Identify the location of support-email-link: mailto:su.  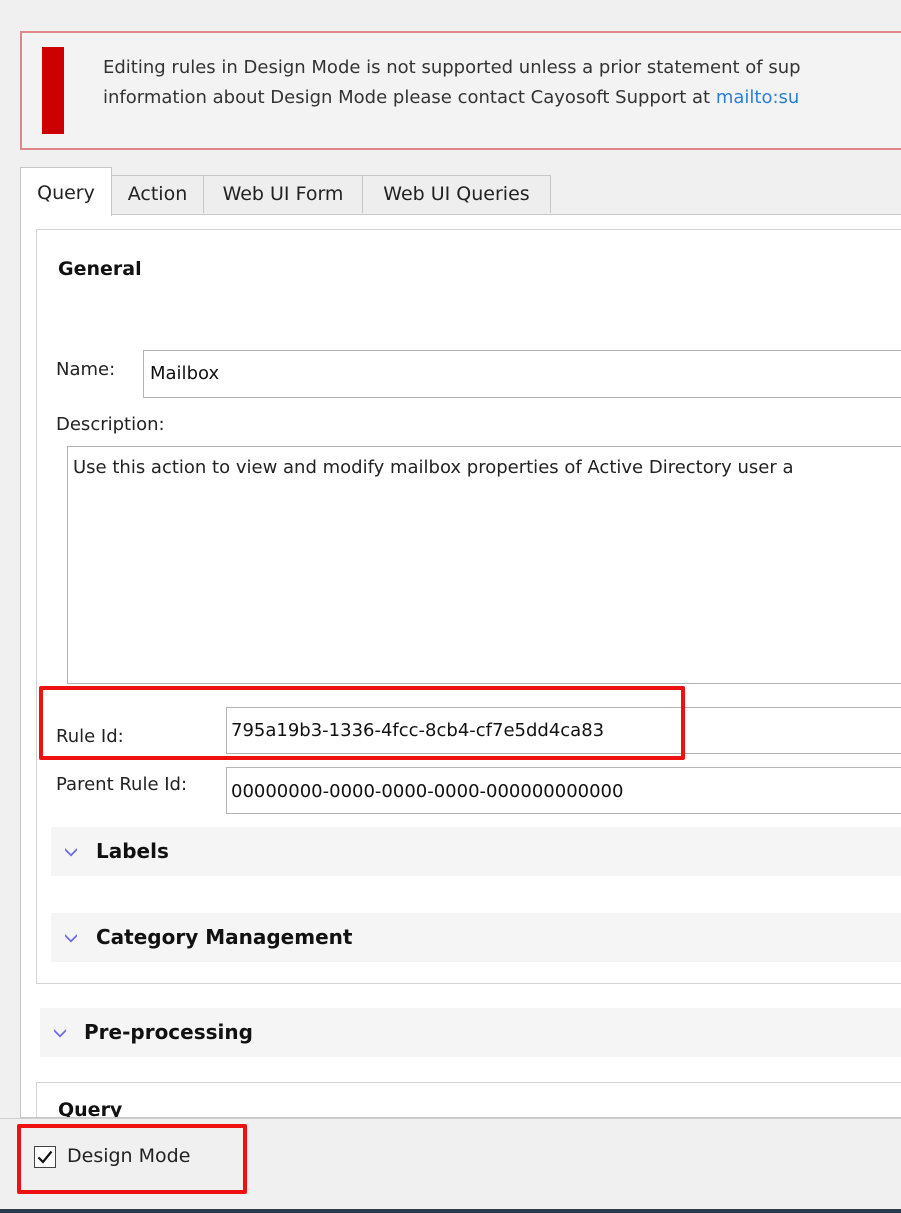
(758, 97).